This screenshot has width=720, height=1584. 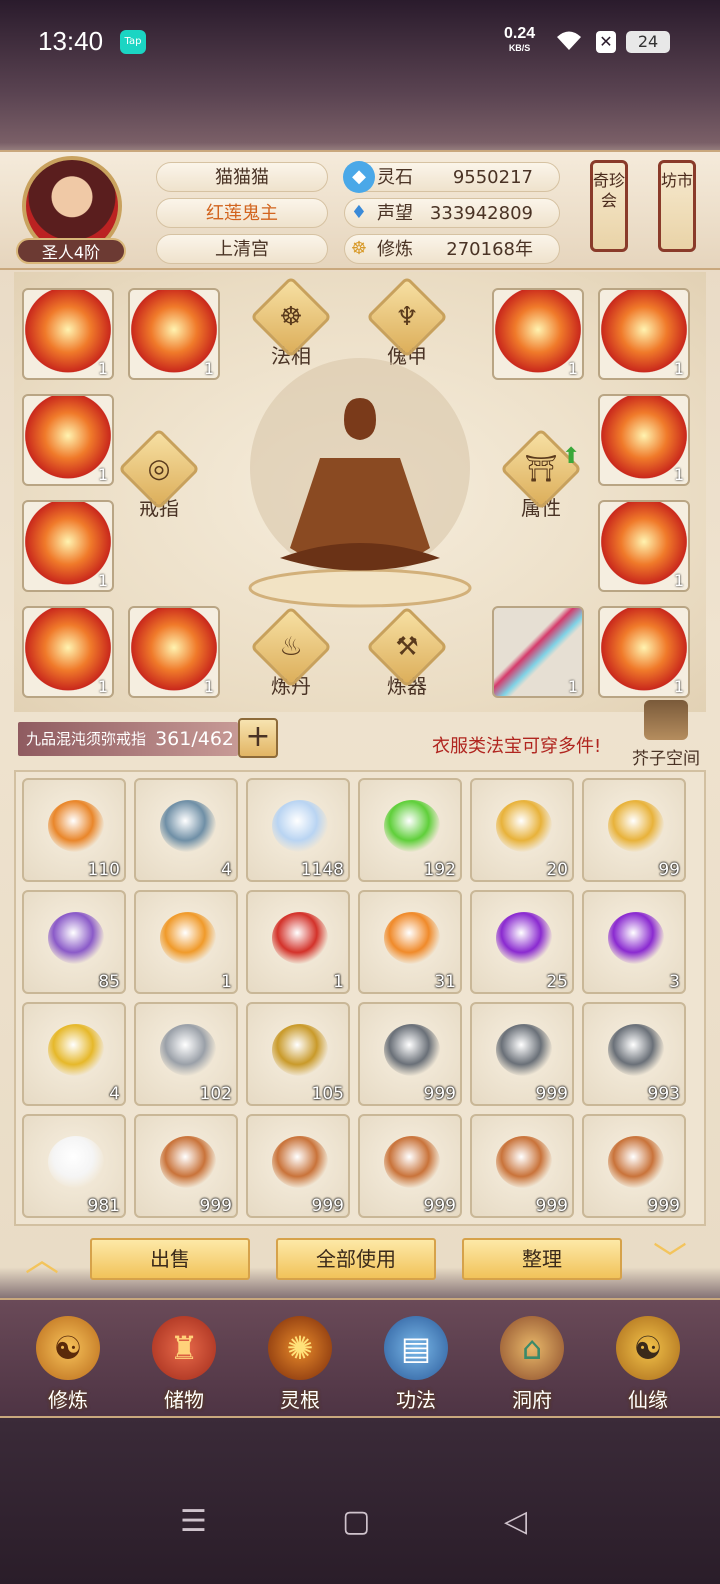 I want to click on inventory-item: 3, so click(x=634, y=942).